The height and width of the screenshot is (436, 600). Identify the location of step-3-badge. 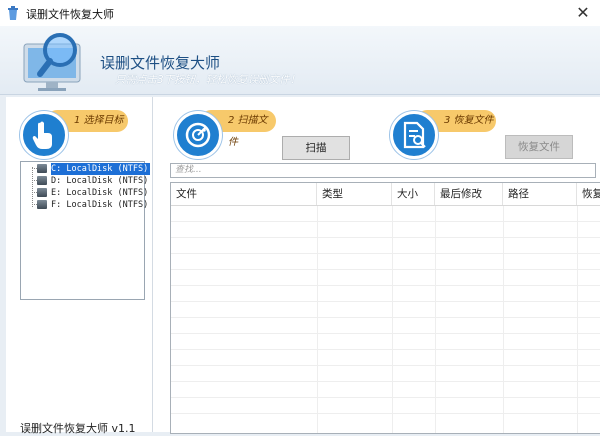
(414, 135).